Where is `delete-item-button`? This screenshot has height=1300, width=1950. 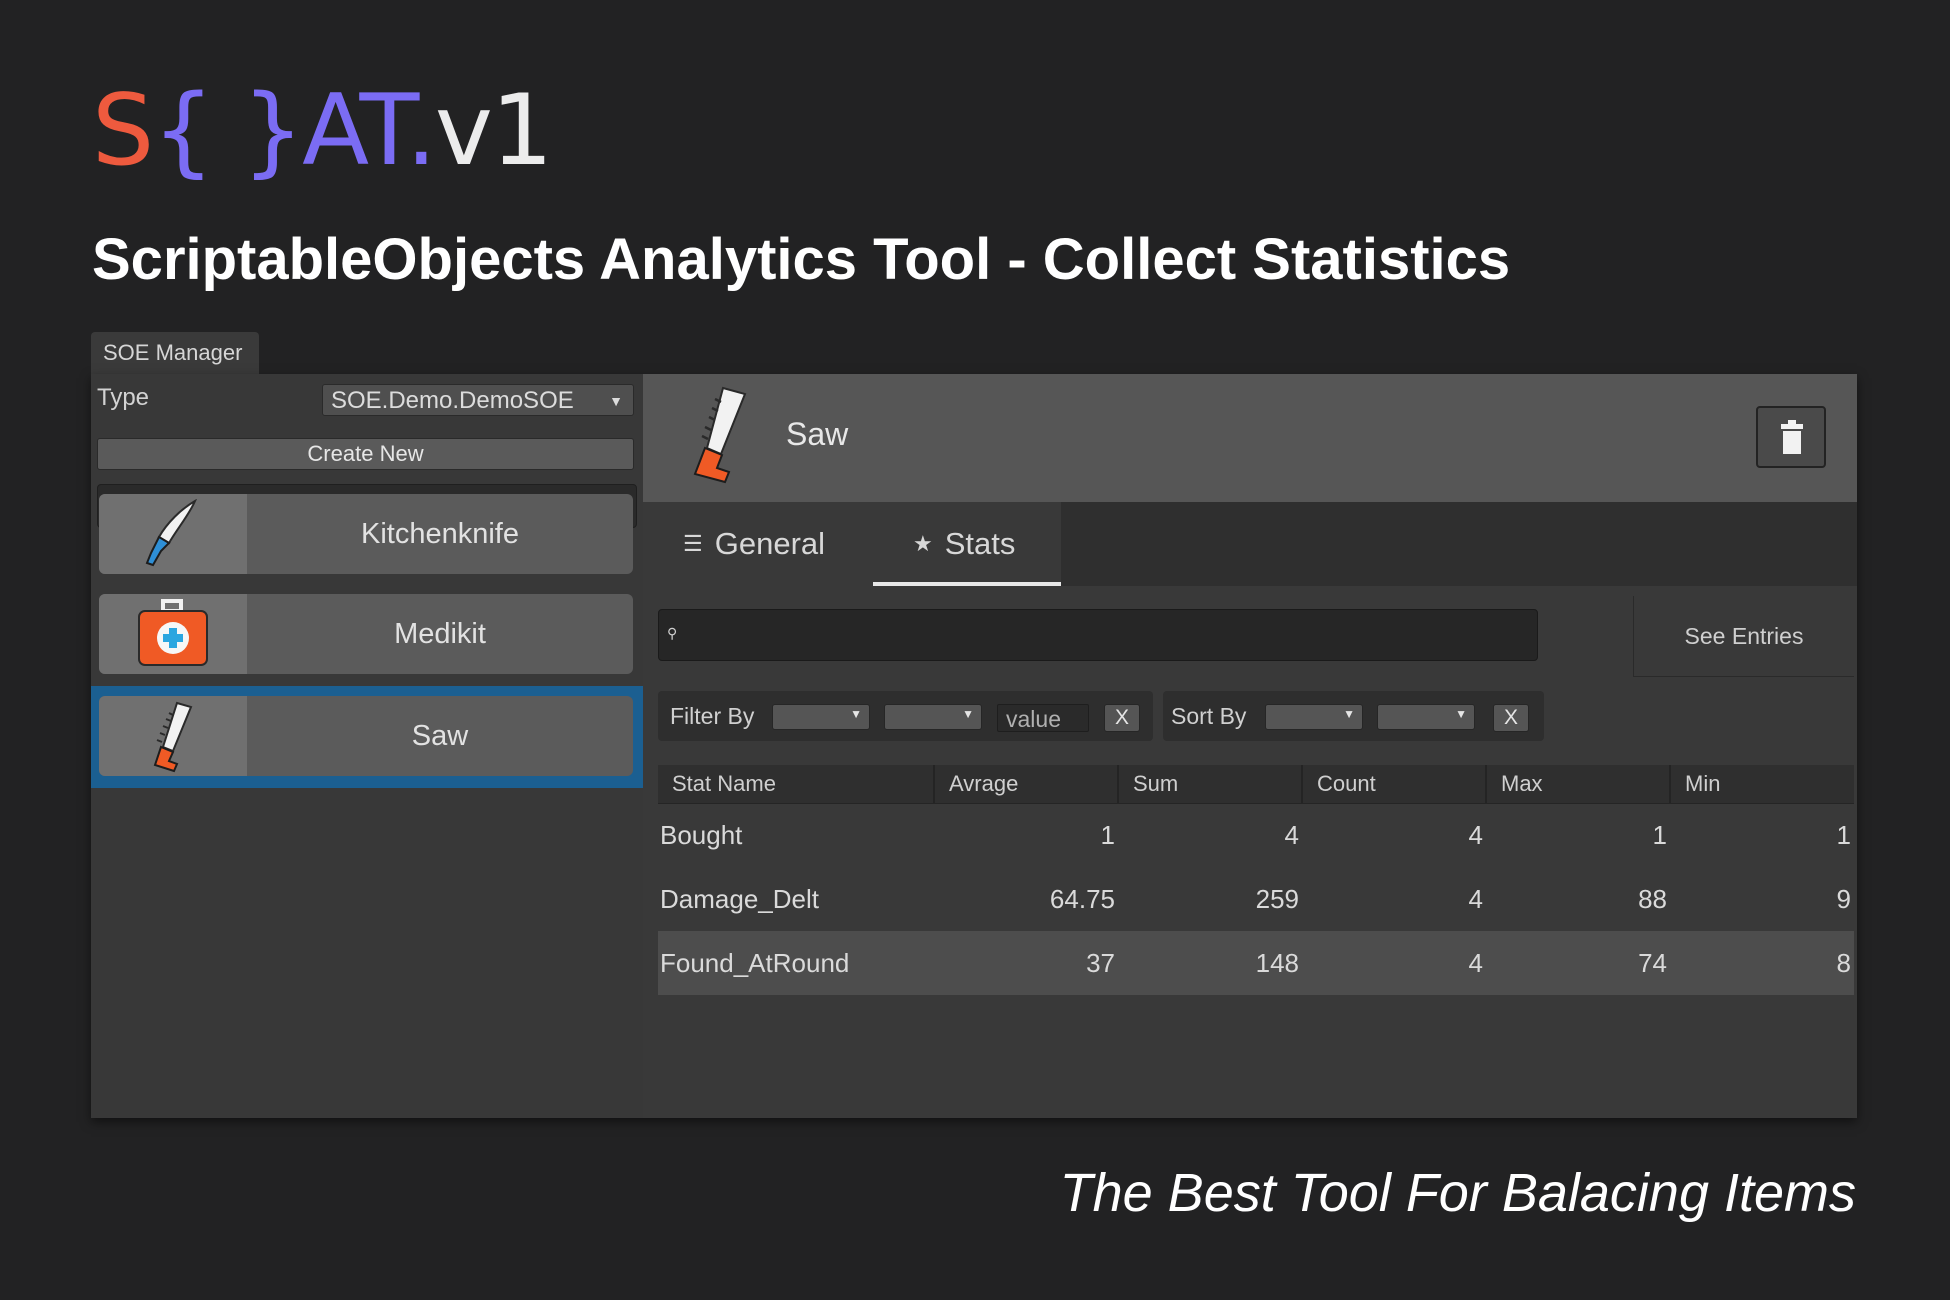 delete-item-button is located at coordinates (1791, 437).